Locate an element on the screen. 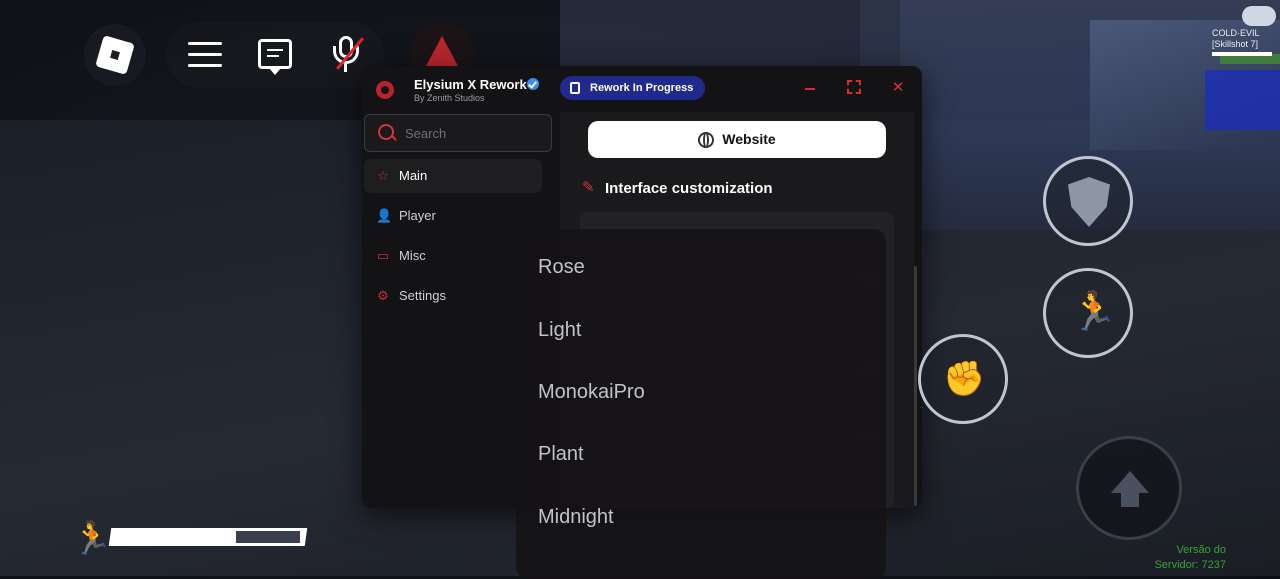  badge-label: Rework In Progress is located at coordinates (642, 88).